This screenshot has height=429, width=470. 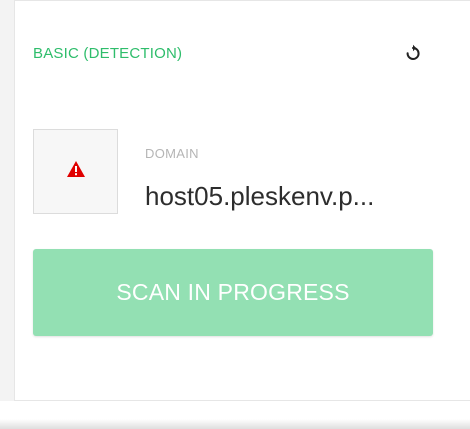 What do you see at coordinates (235, 424) in the screenshot?
I see `bottom-divider` at bounding box center [235, 424].